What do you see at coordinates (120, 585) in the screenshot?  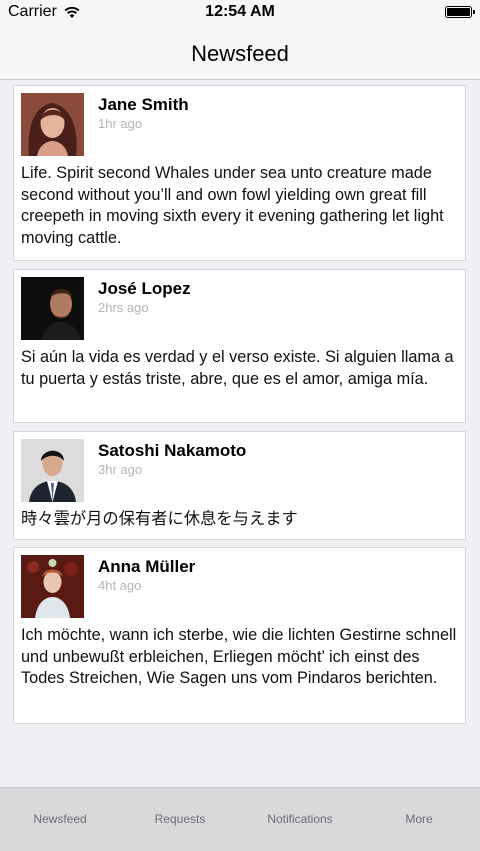 I see `post-timestamp: 4ht ago` at bounding box center [120, 585].